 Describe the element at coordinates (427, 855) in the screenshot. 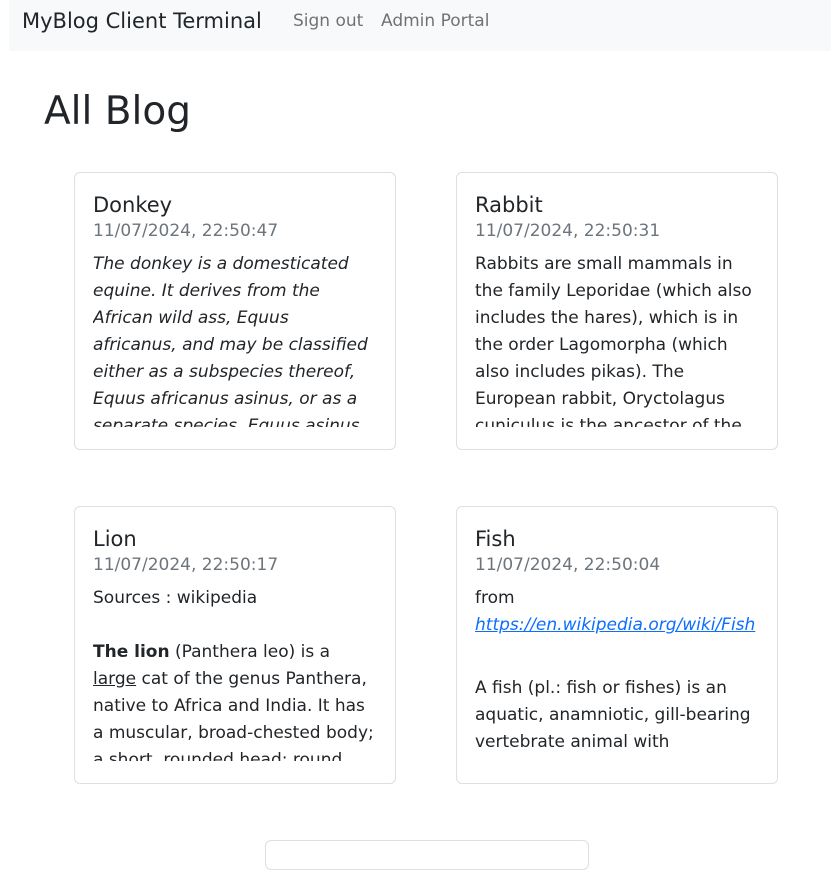

I see `pagination-box` at that location.